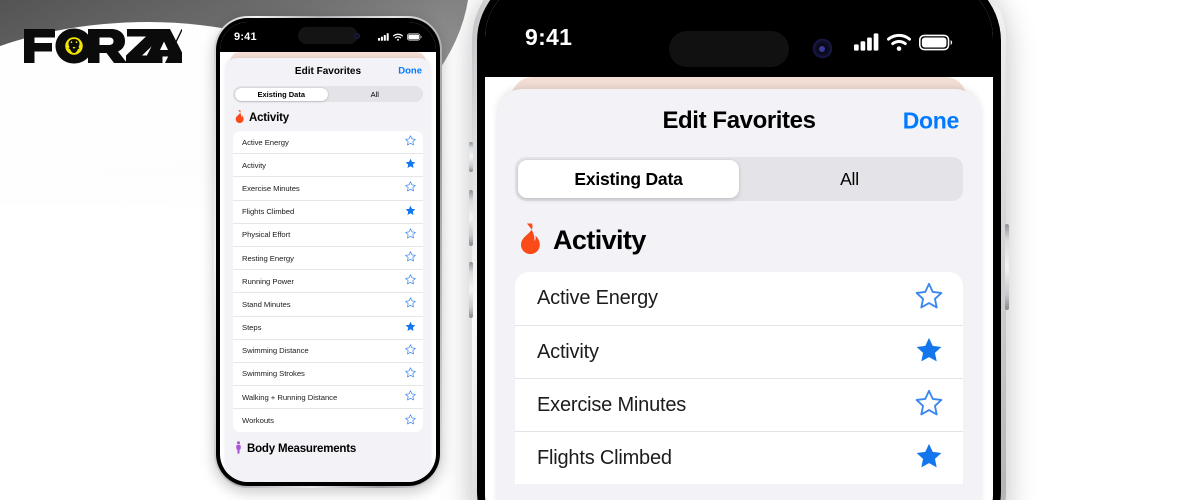 The height and width of the screenshot is (500, 1200). I want to click on sheet-header-large: Edit Favorites Done, so click(739, 121).